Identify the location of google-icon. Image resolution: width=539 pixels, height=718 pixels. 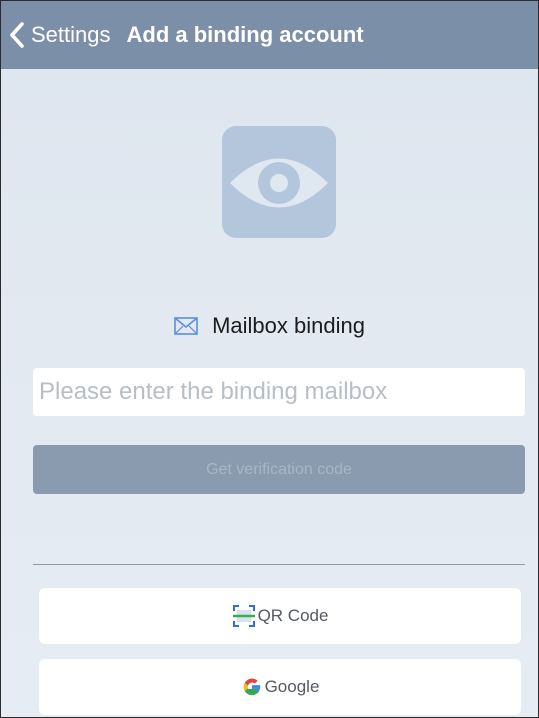
(251, 687).